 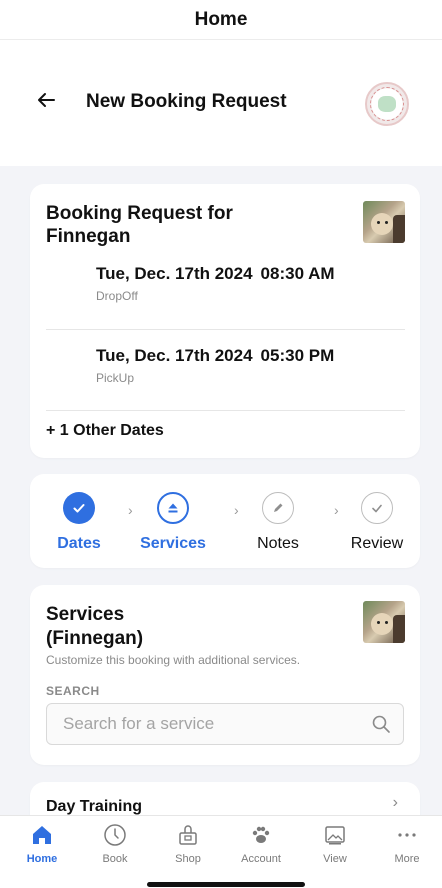 I want to click on top-bar-title: Home, so click(x=221, y=19).